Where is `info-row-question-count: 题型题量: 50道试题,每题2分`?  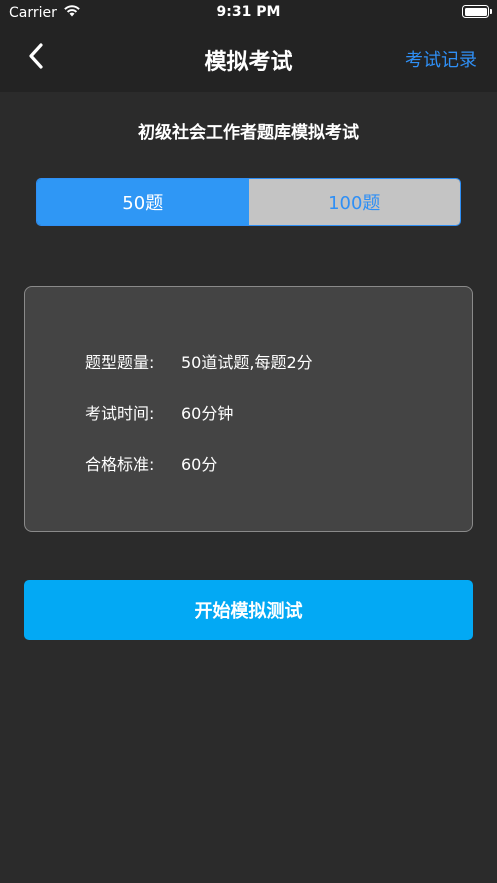 info-row-question-count: 题型题量: 50道试题,每题2分 is located at coordinates (199, 361).